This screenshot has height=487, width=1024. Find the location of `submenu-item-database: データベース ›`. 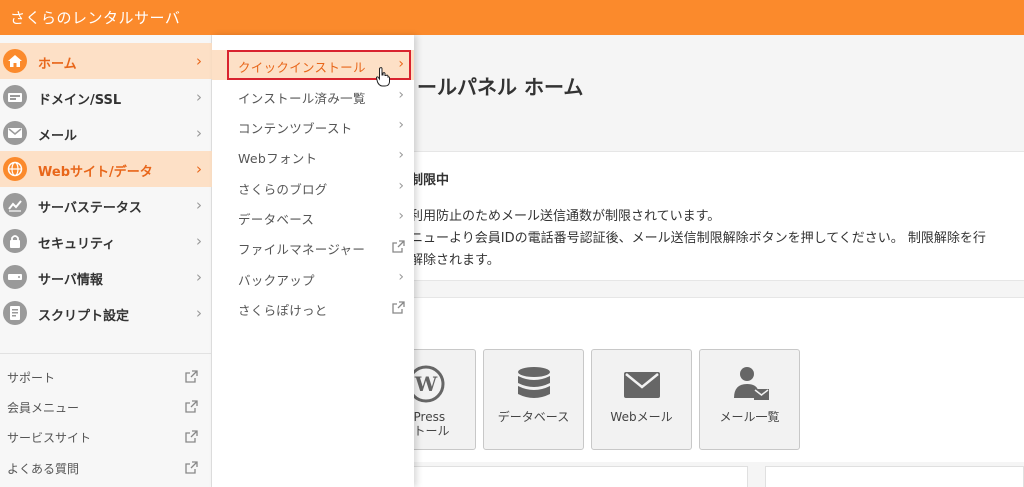

submenu-item-database: データベース › is located at coordinates (313, 217).